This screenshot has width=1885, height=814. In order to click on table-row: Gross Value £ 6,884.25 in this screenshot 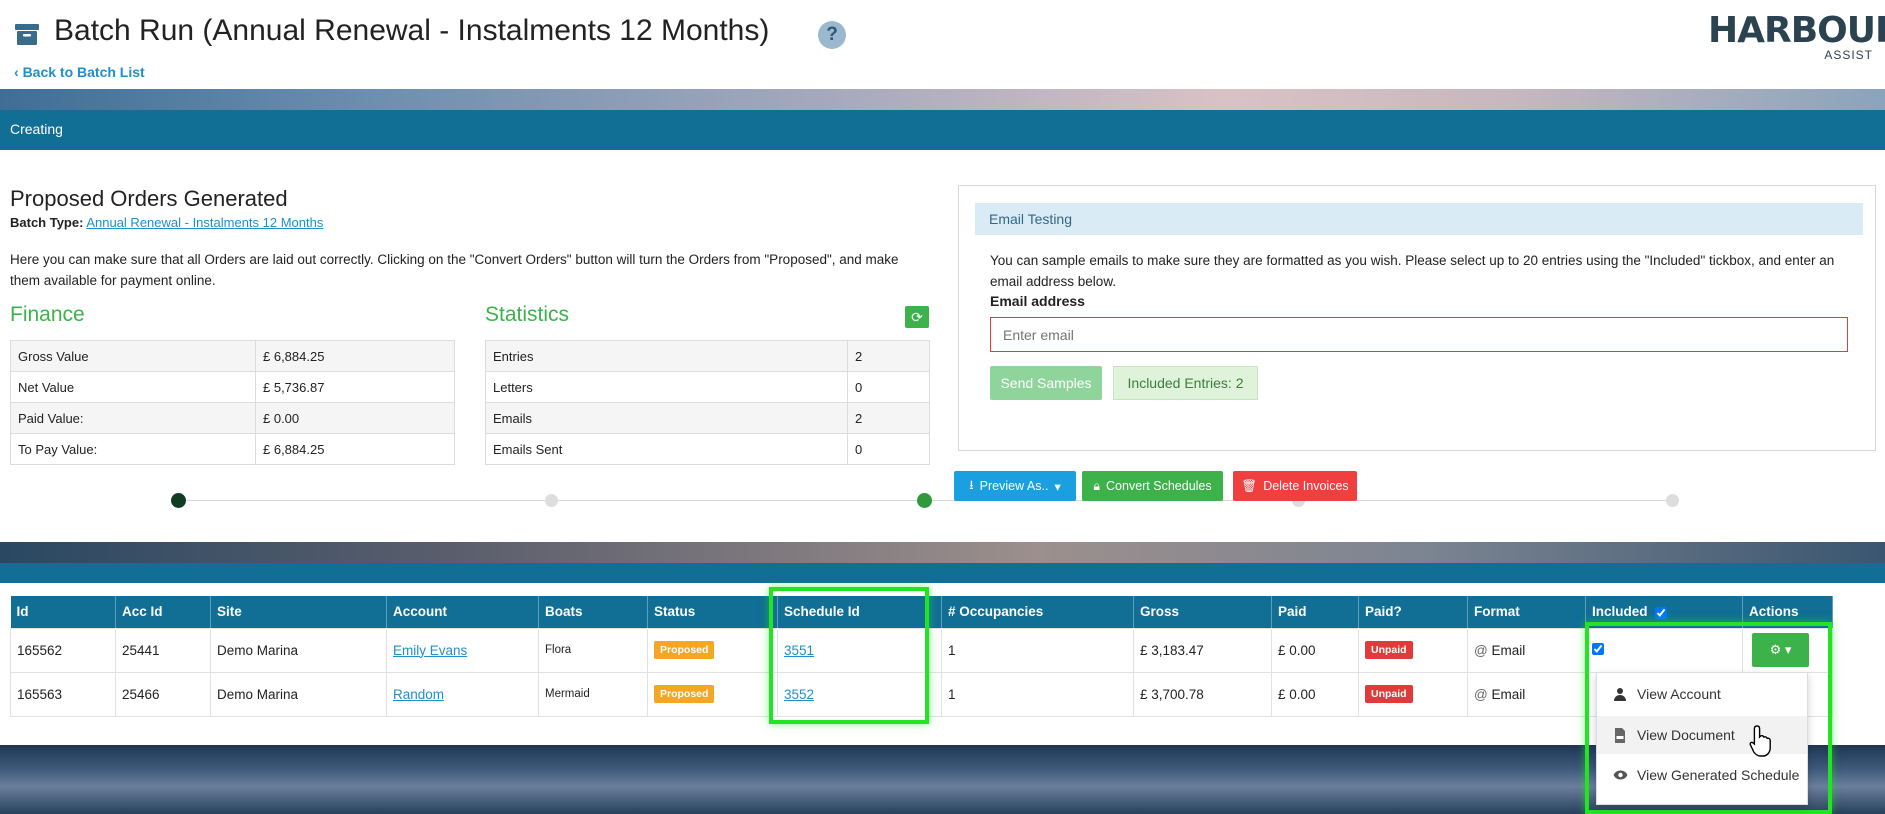, I will do `click(232, 356)`.